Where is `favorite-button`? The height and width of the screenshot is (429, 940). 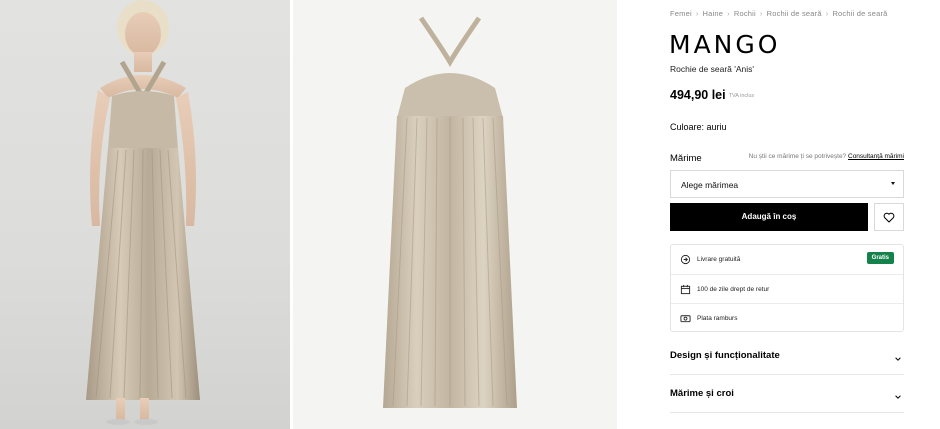
favorite-button is located at coordinates (889, 217).